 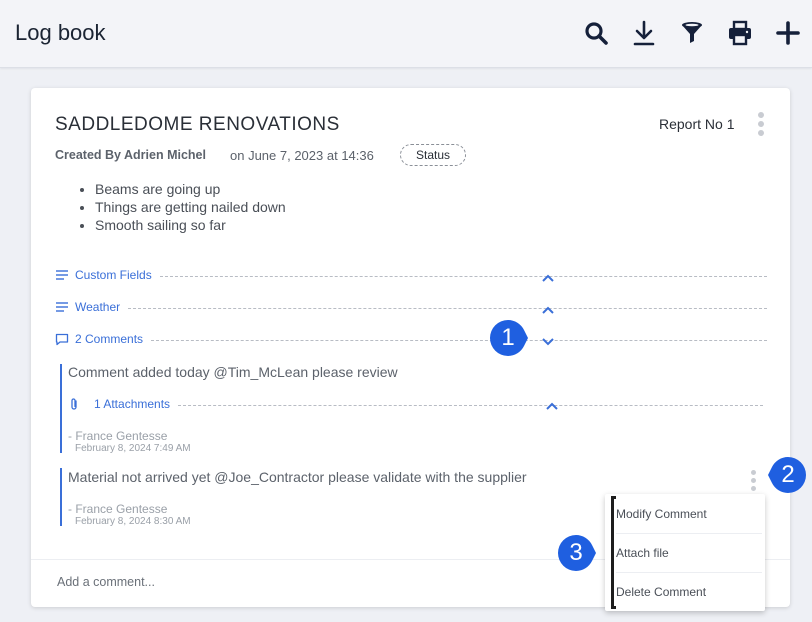 What do you see at coordinates (109, 339) in the screenshot?
I see `comments-label: 2 Comments` at bounding box center [109, 339].